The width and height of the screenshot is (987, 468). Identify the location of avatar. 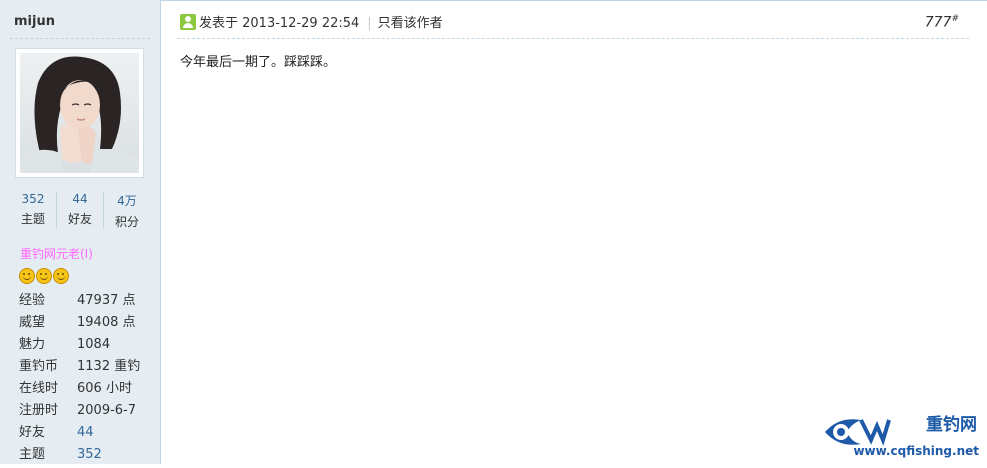
(79, 113).